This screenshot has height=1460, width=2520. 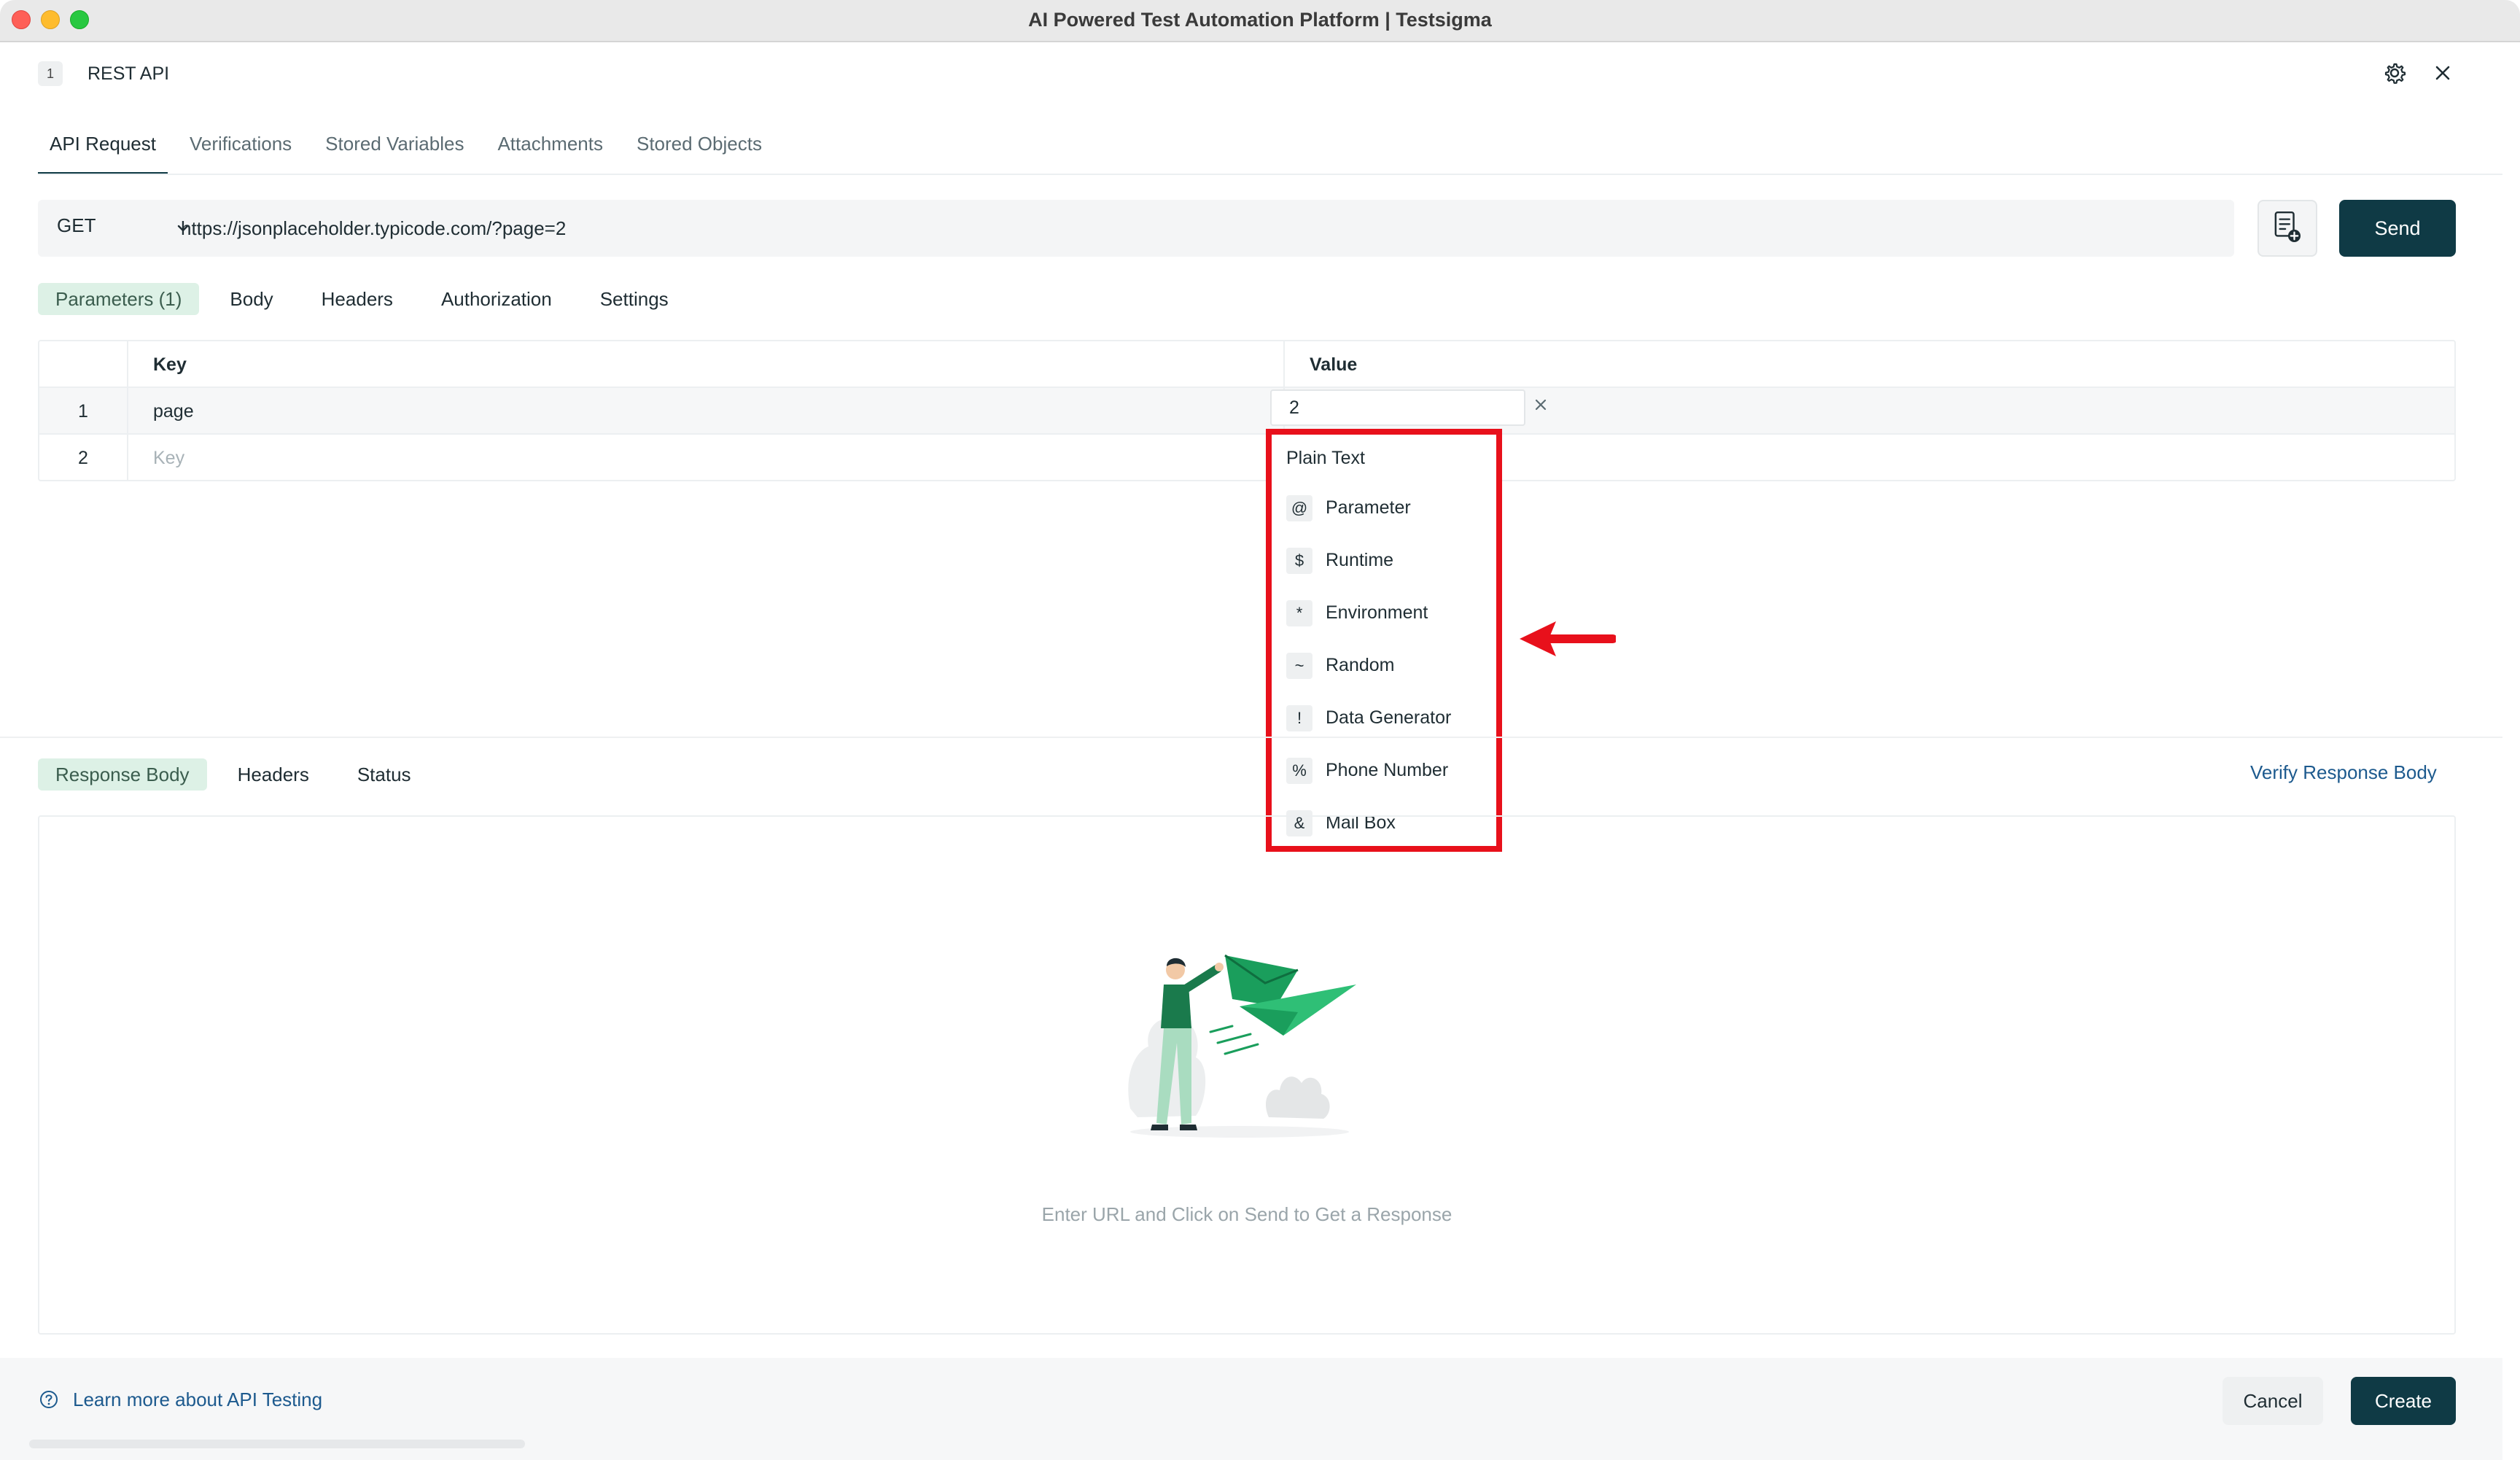 I want to click on import-request-button, so click(x=2287, y=228).